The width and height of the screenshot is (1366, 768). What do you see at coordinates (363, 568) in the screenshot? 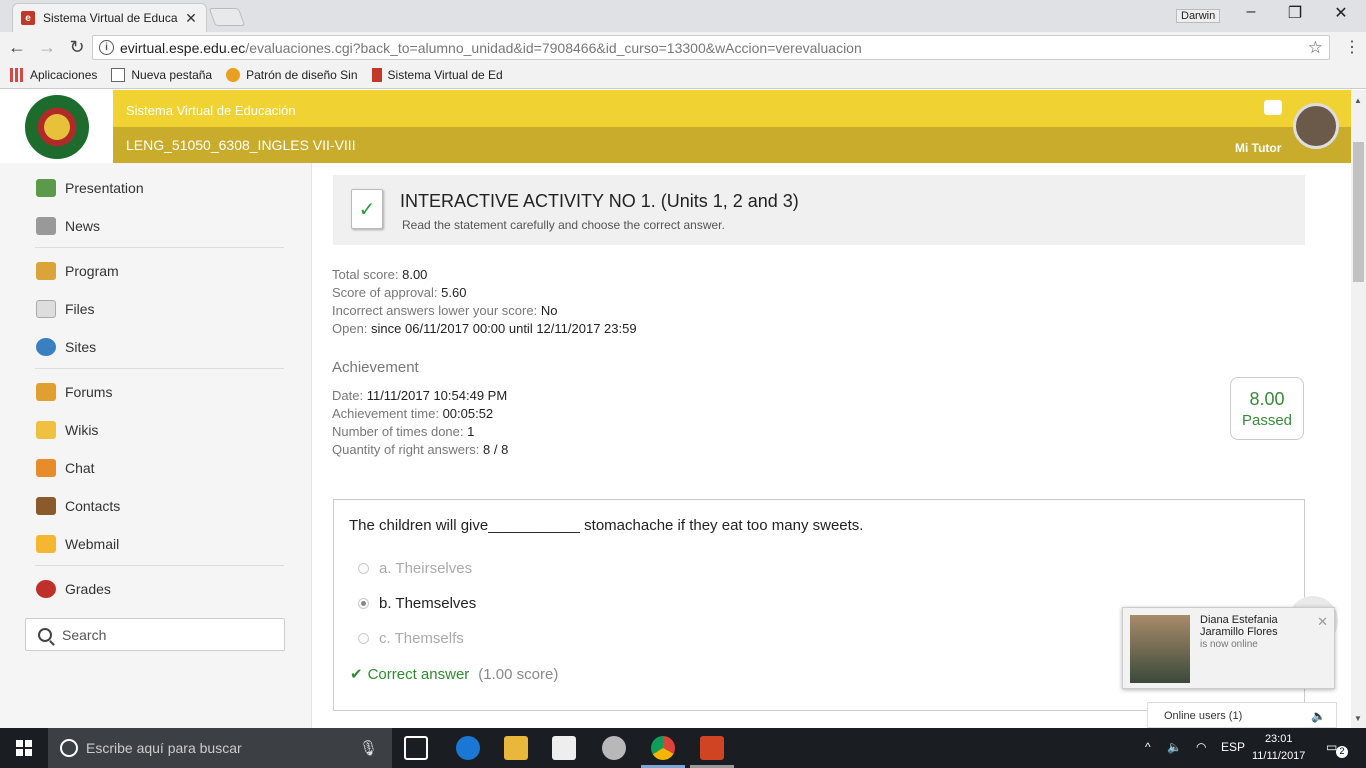
I see `radio-button` at bounding box center [363, 568].